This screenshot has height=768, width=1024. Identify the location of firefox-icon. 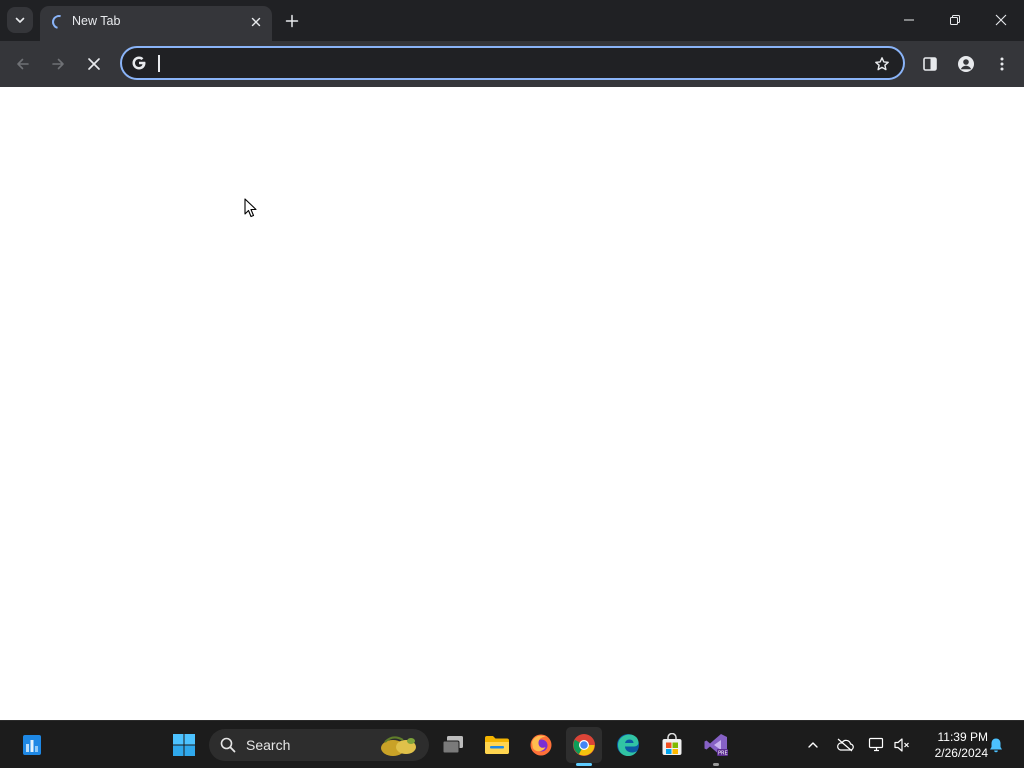
(541, 745).